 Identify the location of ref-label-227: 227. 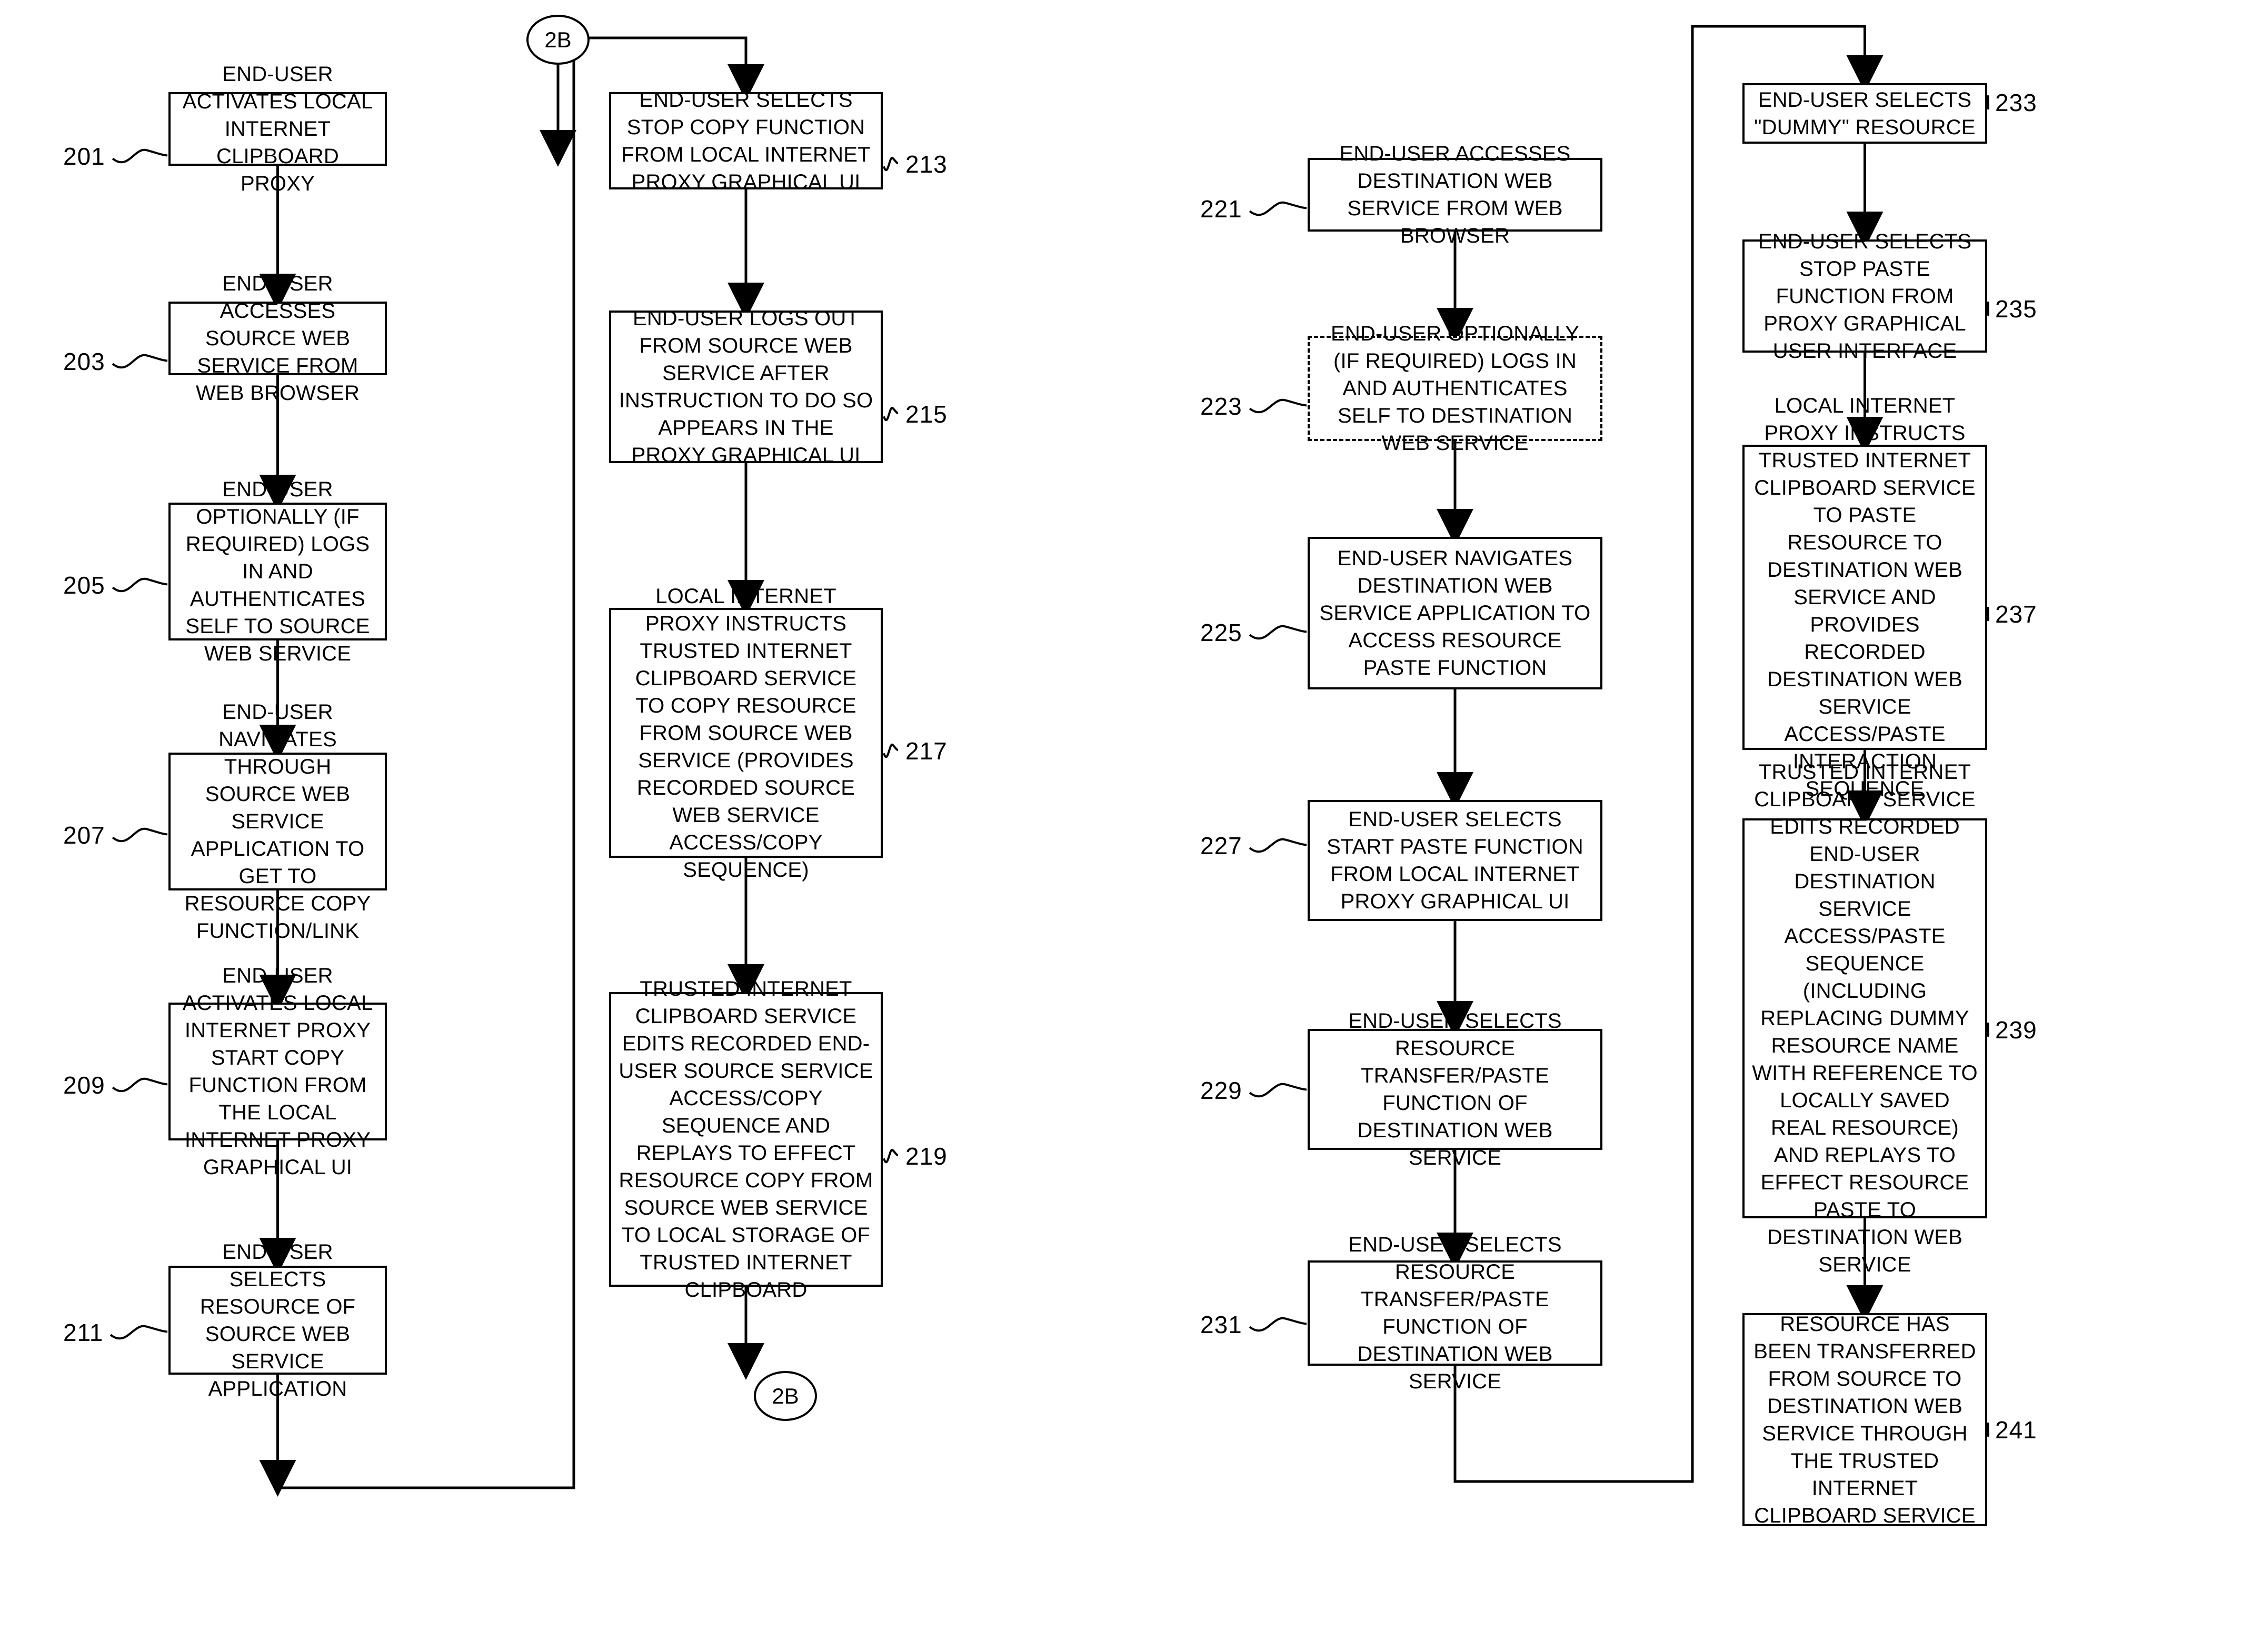
(1221, 845).